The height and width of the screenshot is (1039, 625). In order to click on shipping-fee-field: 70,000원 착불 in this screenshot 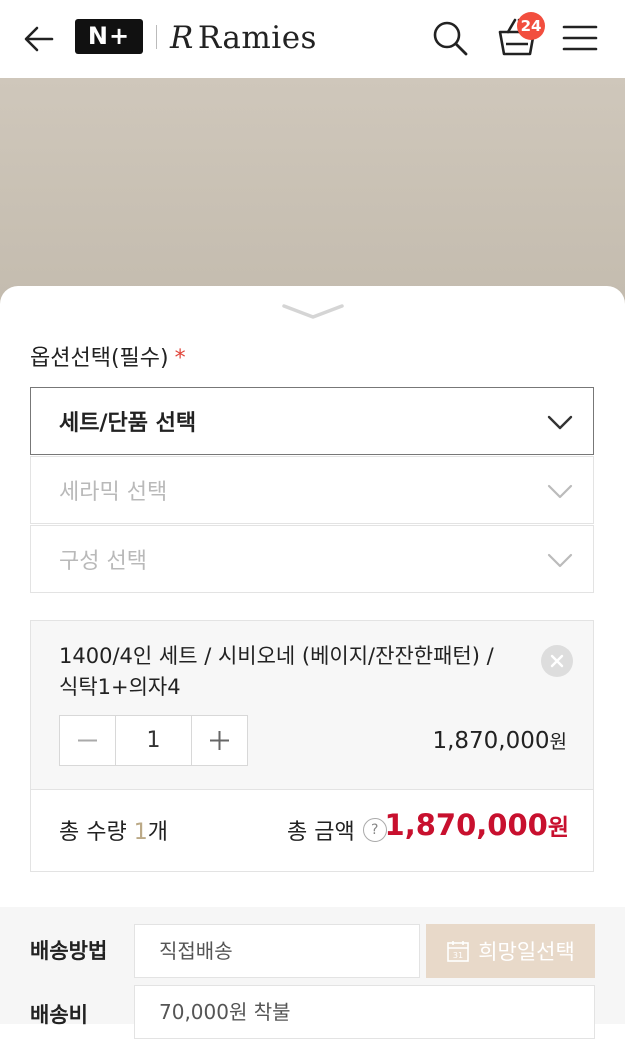, I will do `click(364, 1012)`.